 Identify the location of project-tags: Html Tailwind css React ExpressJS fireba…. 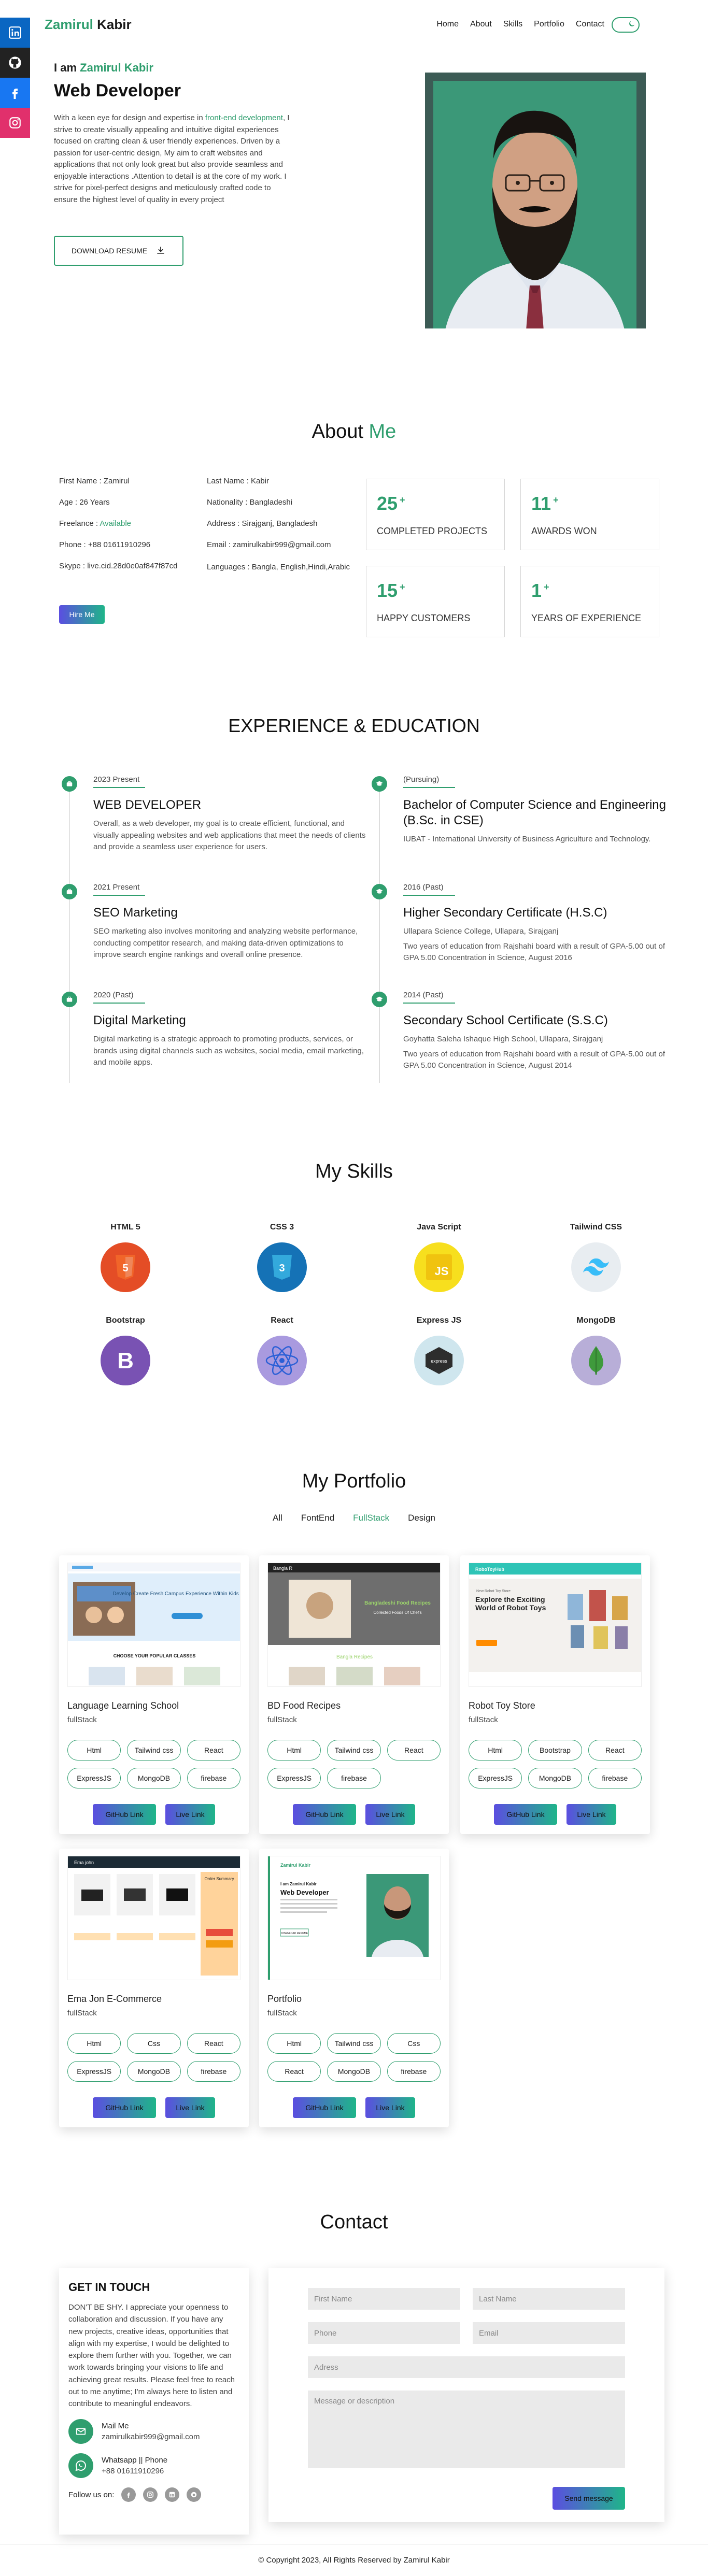
(354, 1764).